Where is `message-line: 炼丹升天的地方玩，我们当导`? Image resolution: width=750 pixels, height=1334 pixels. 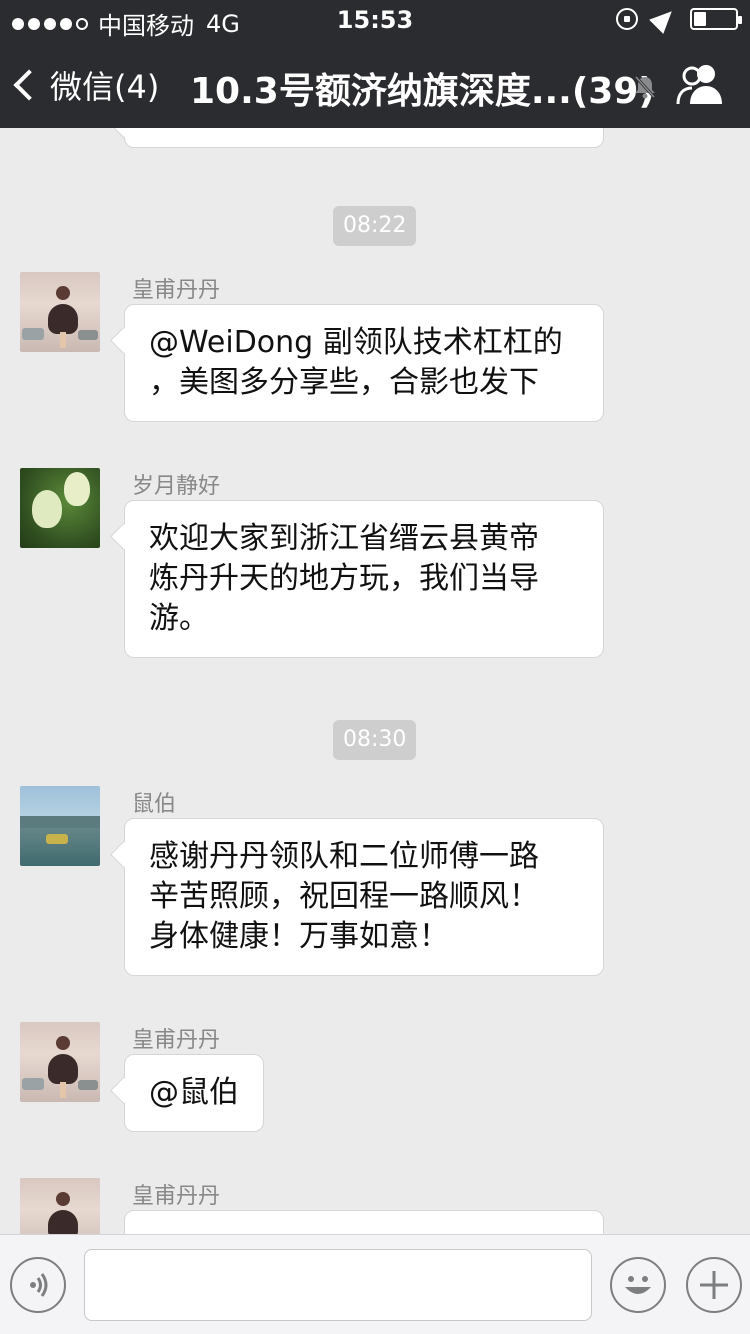
message-line: 炼丹升天的地方玩，我们当导 is located at coordinates (344, 578).